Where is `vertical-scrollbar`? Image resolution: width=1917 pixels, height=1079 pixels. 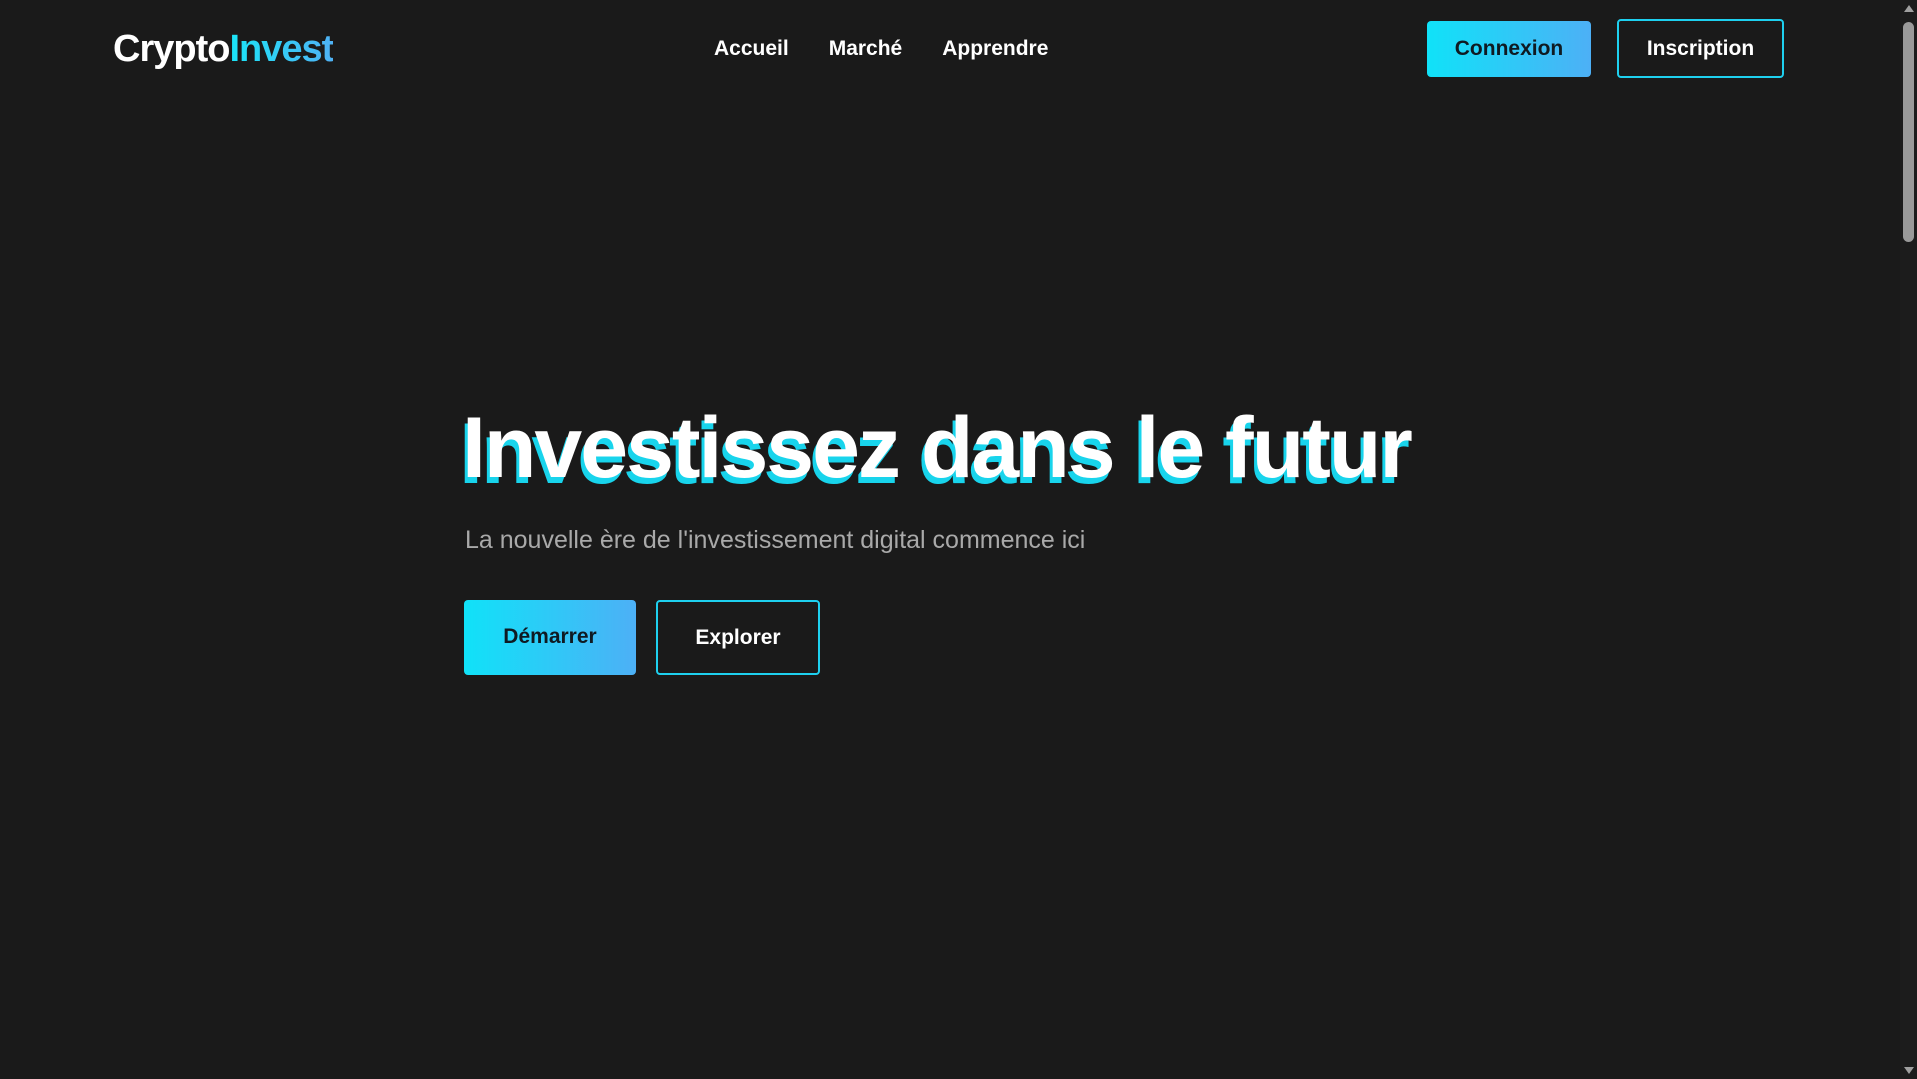
vertical-scrollbar is located at coordinates (1908, 539).